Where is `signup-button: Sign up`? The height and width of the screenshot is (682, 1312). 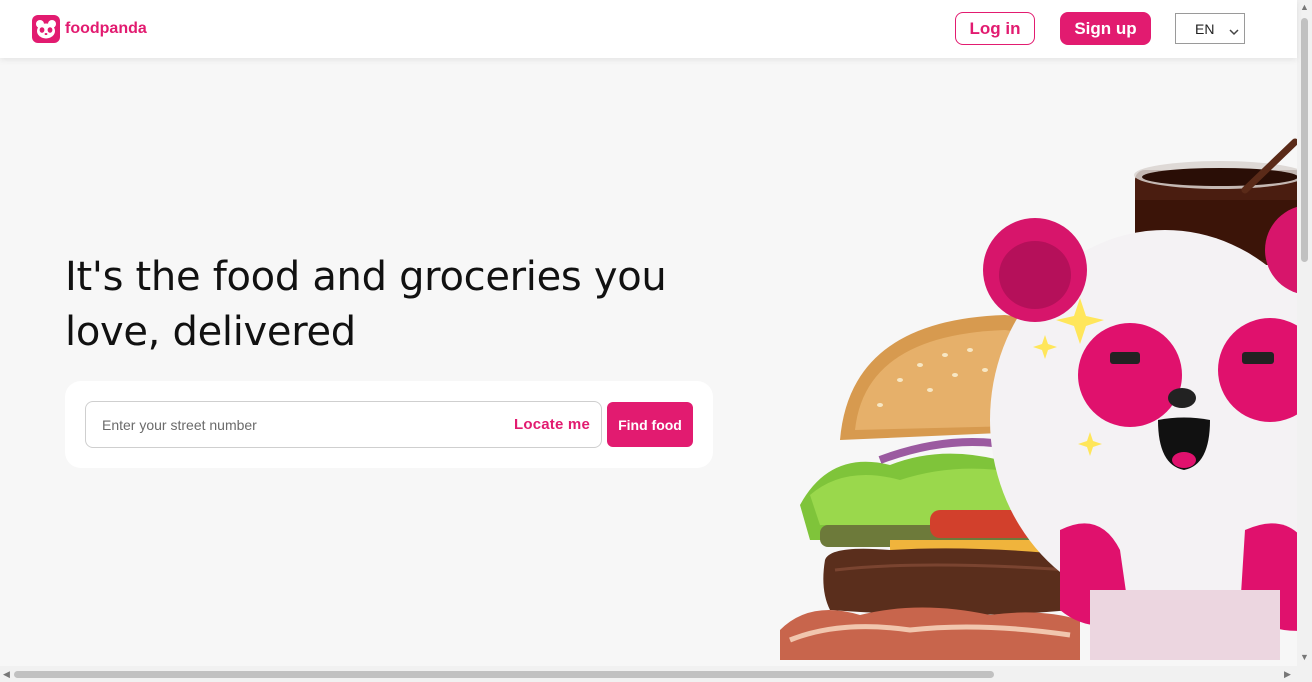 signup-button: Sign up is located at coordinates (1105, 28).